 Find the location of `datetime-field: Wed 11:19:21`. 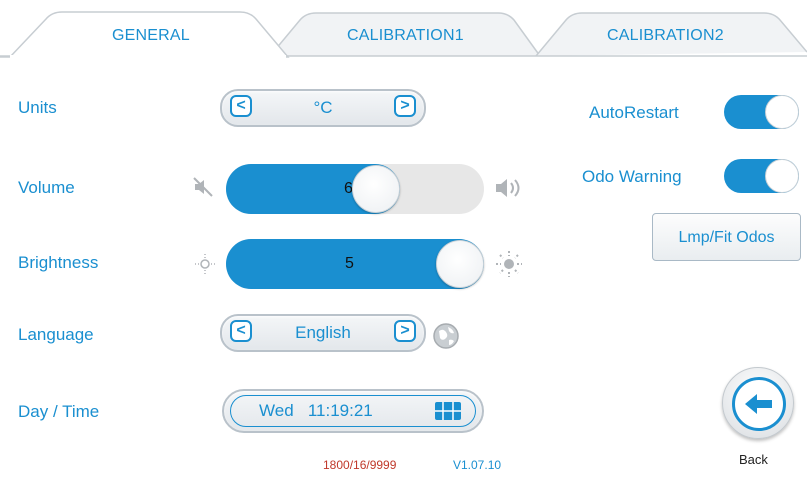

datetime-field: Wed 11:19:21 is located at coordinates (353, 411).